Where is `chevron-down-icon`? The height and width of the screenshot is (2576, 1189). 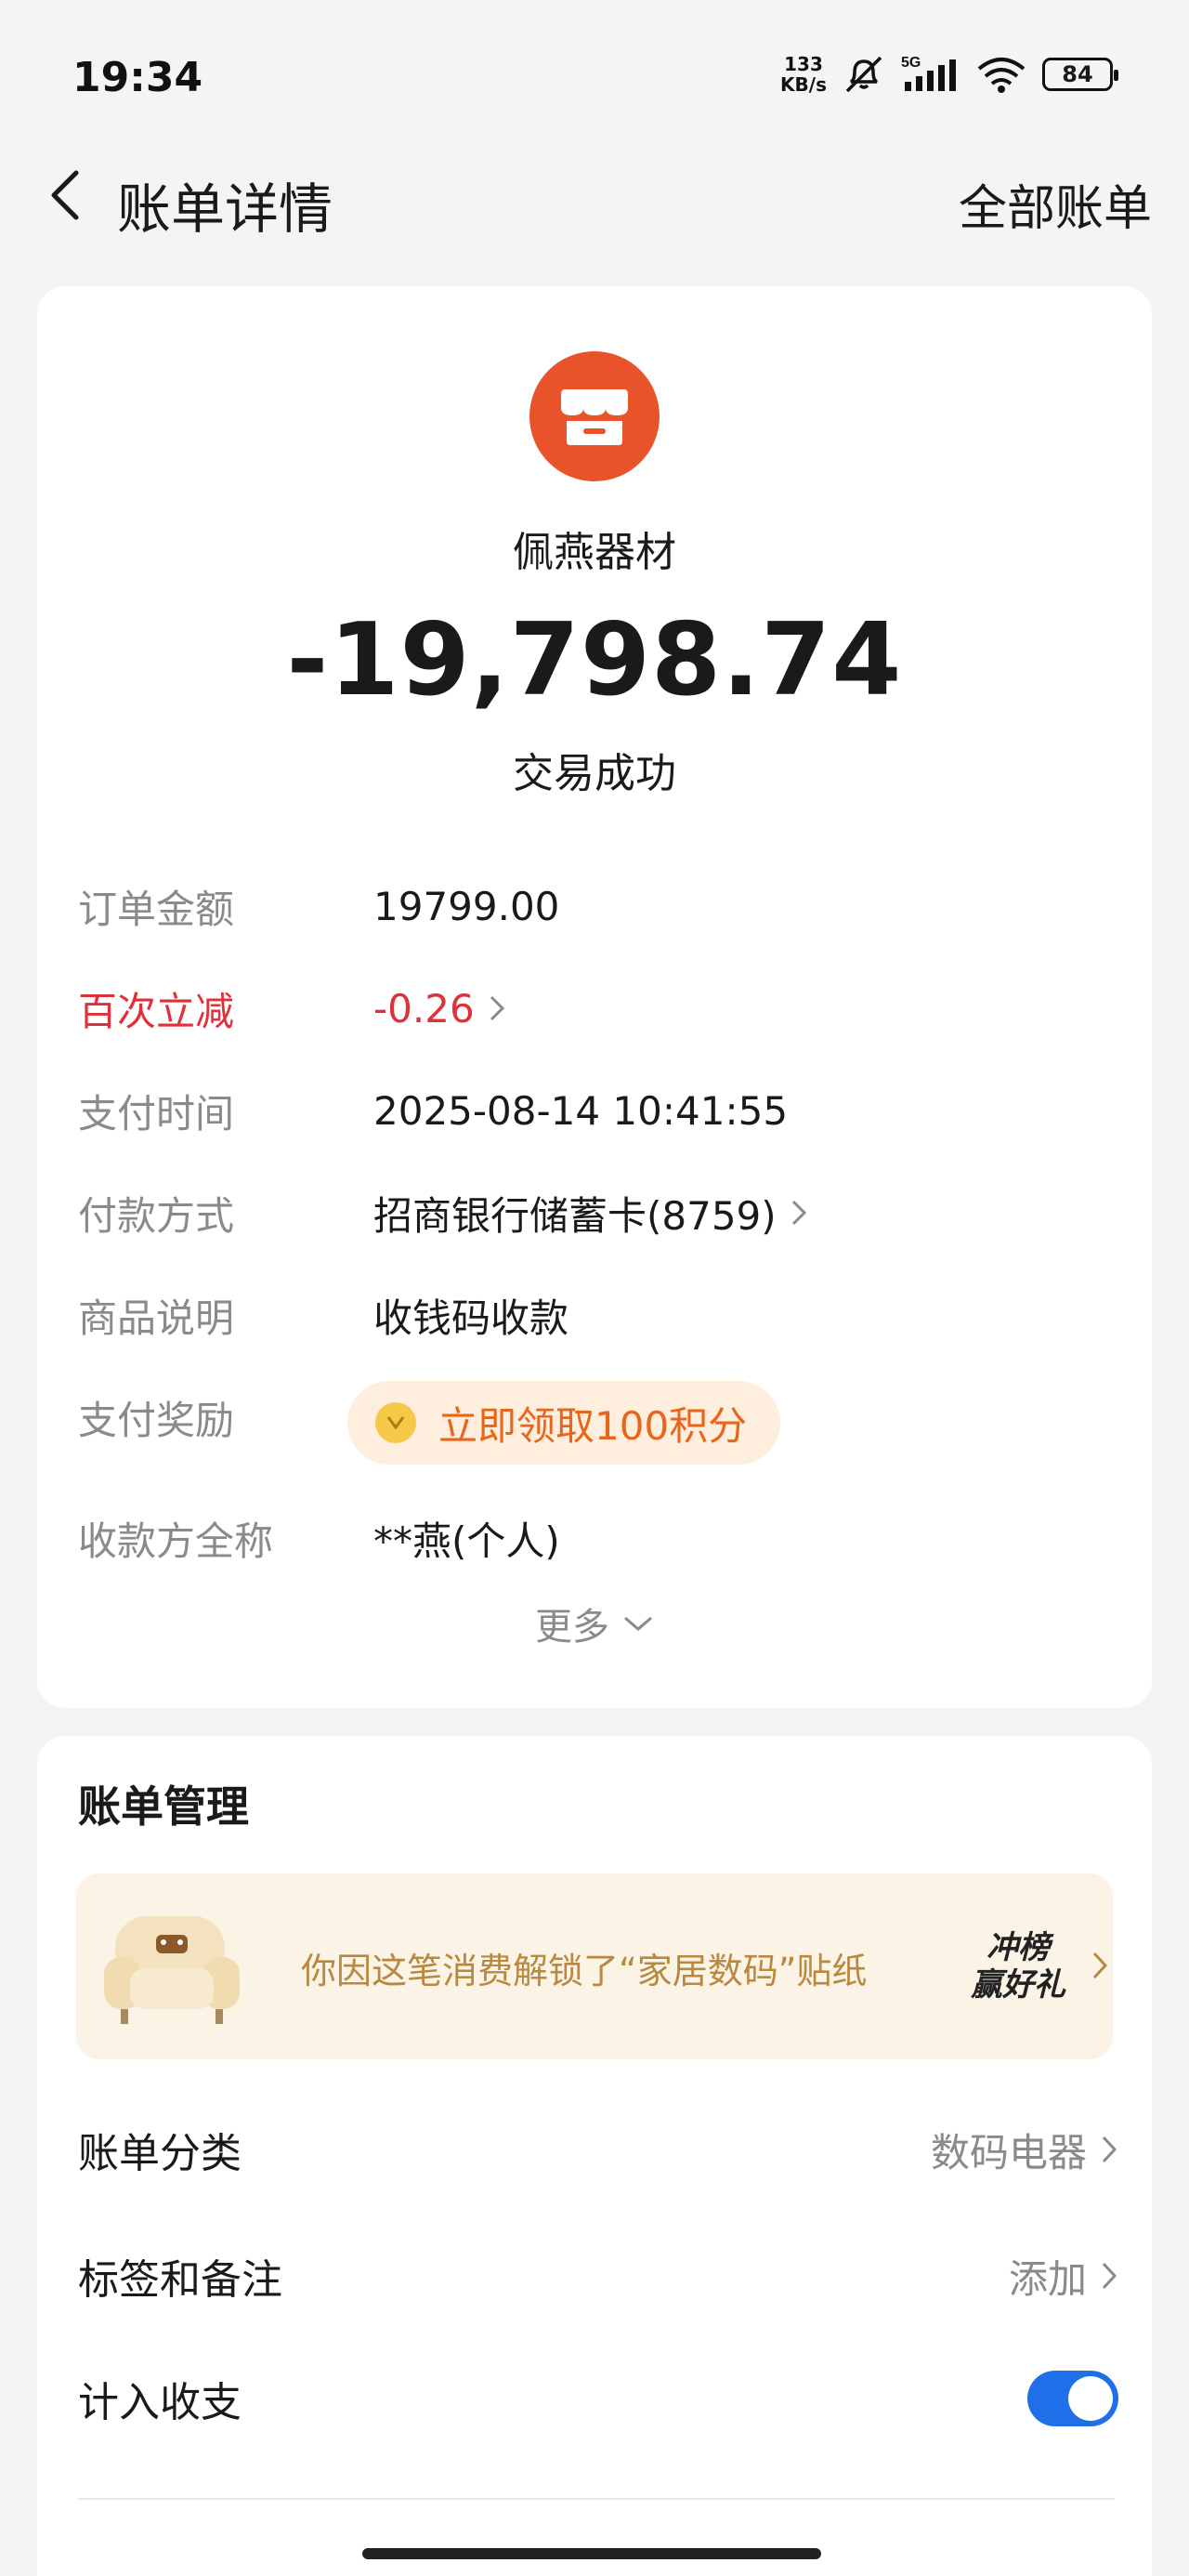 chevron-down-icon is located at coordinates (638, 1623).